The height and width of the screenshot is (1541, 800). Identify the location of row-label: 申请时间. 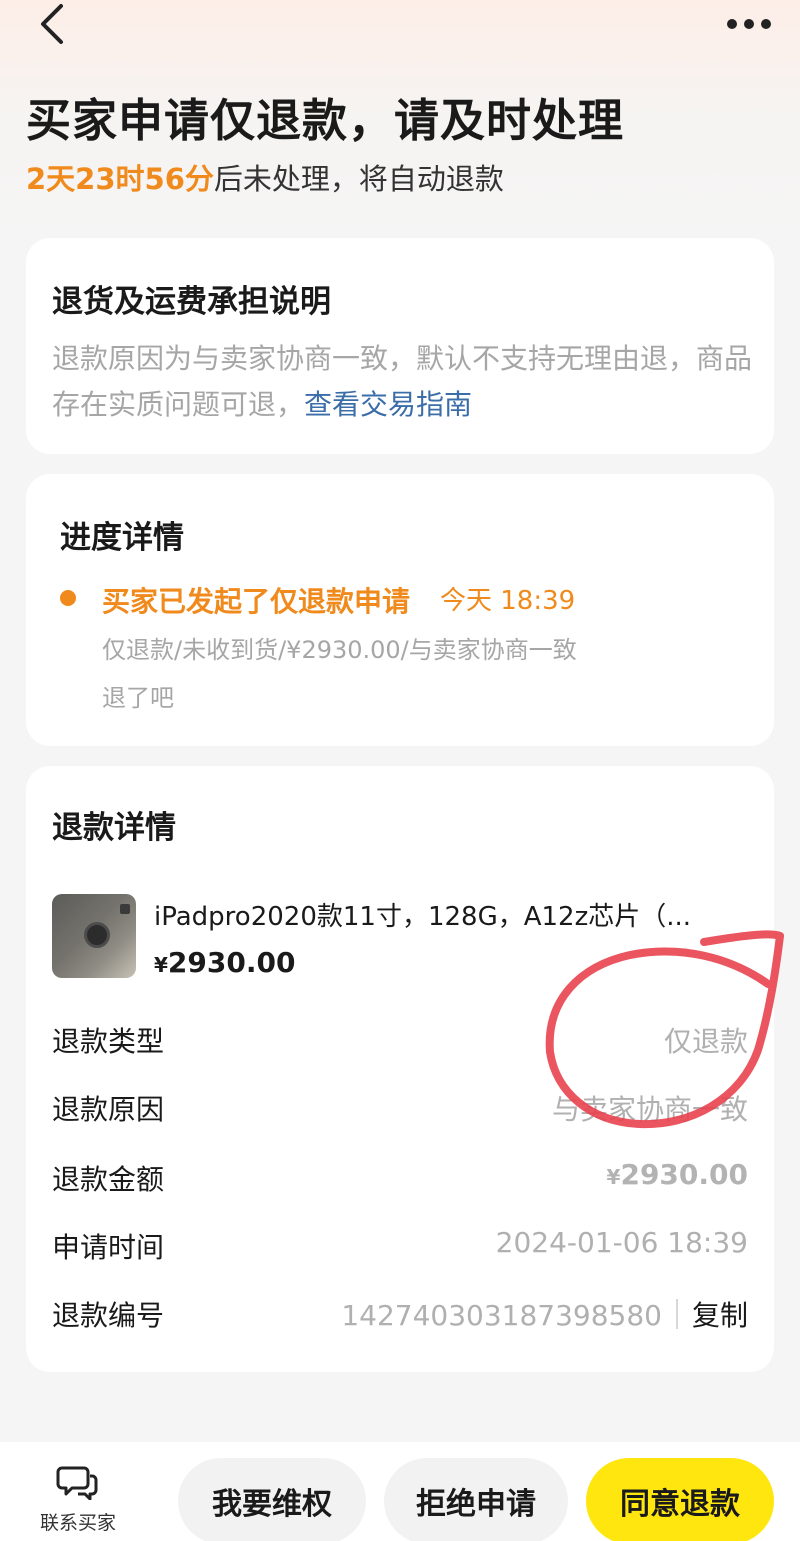
(108, 1247).